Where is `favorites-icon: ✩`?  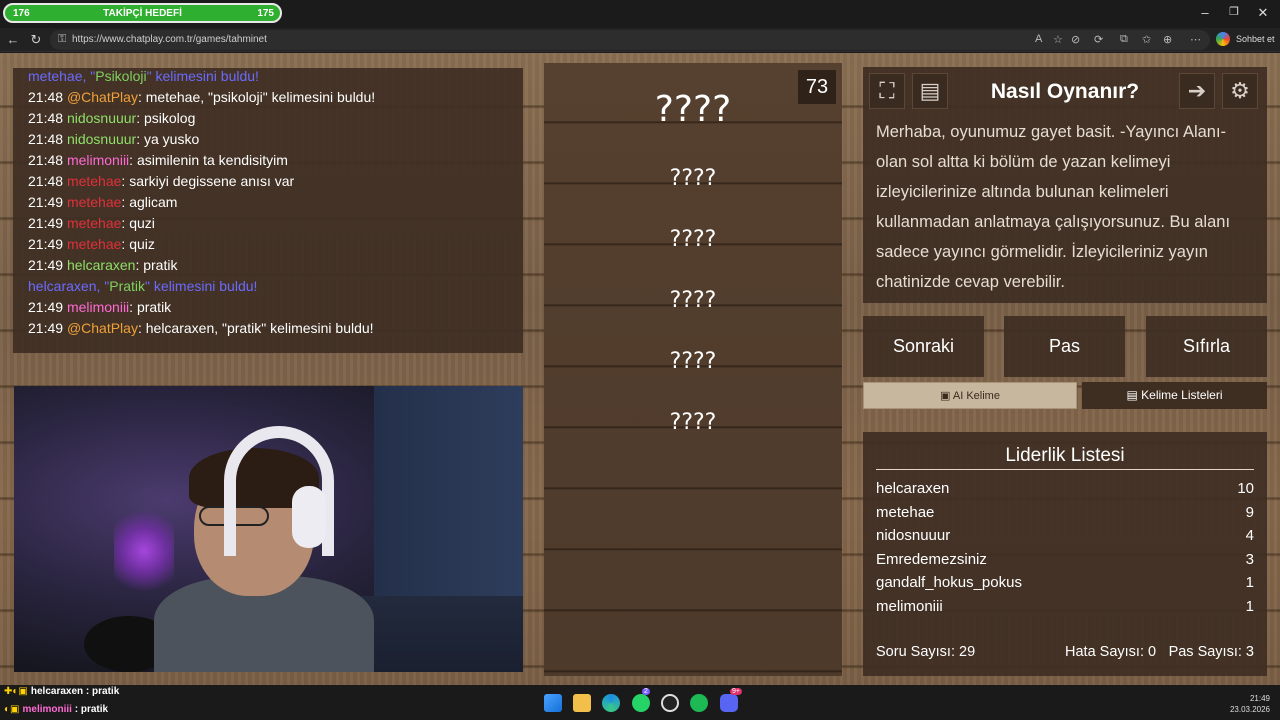 favorites-icon: ✩ is located at coordinates (1146, 39).